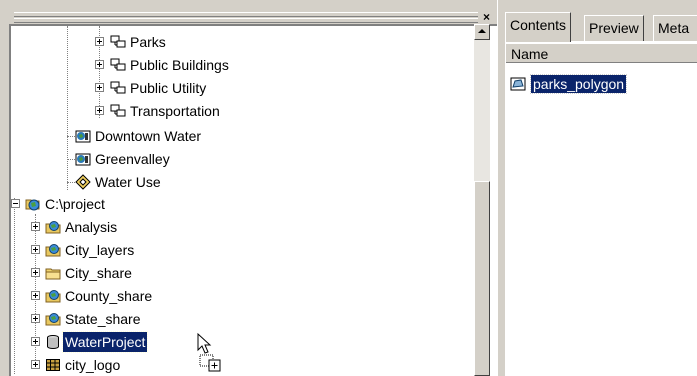 Image resolution: width=697 pixels, height=376 pixels. What do you see at coordinates (179, 65) in the screenshot?
I see `tree-node-label: Public Buildings` at bounding box center [179, 65].